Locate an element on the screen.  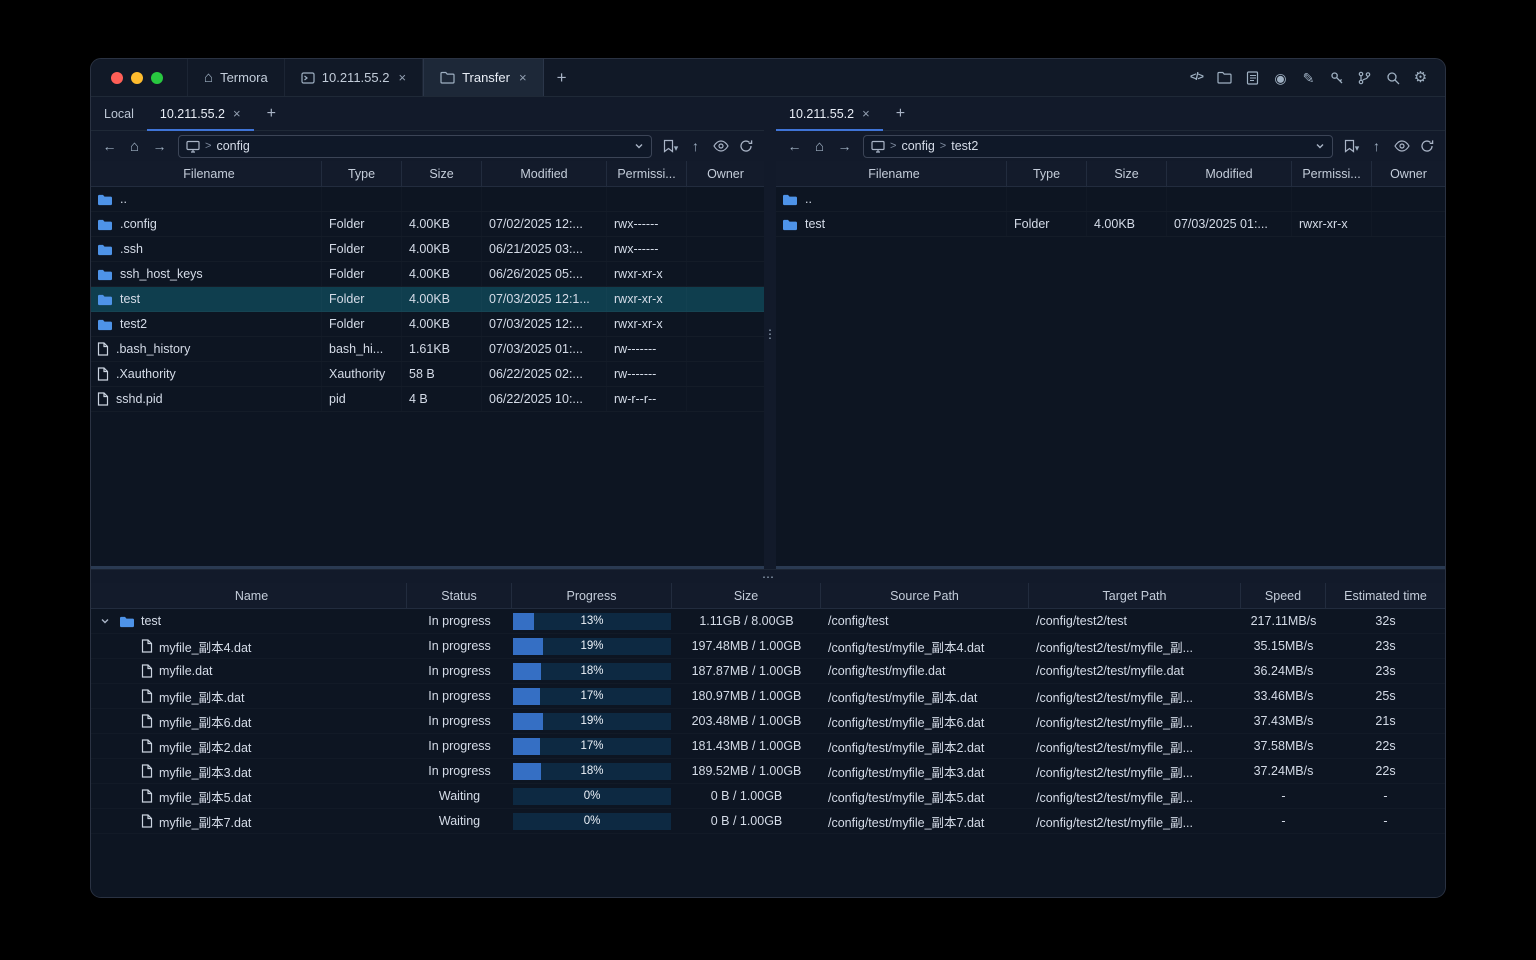
journal-button is located at coordinates (1252, 77).